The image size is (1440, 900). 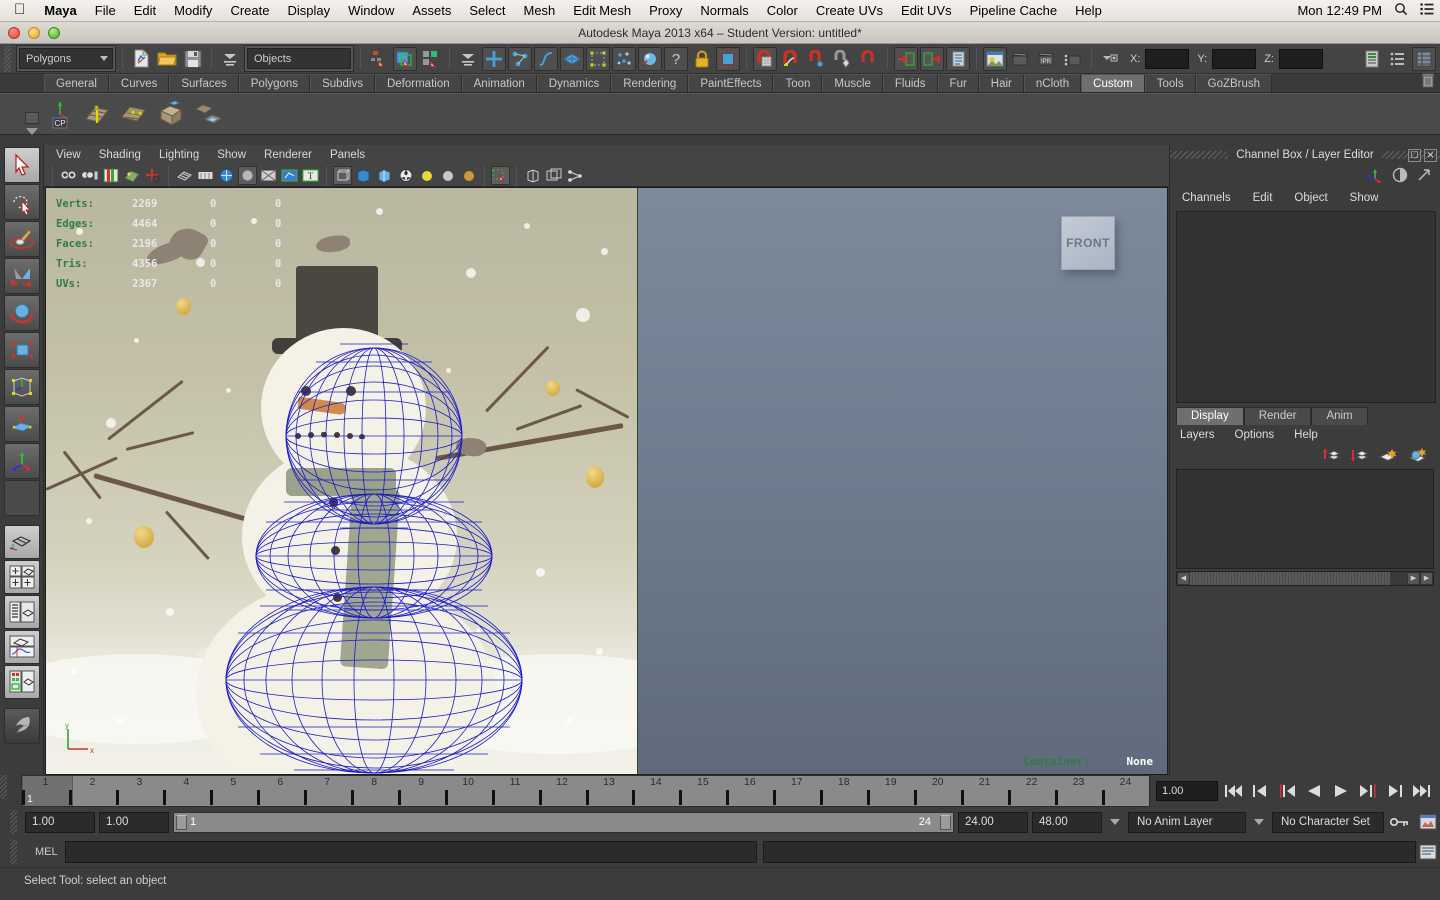 What do you see at coordinates (1277, 415) in the screenshot?
I see `layer-tab-render: Render` at bounding box center [1277, 415].